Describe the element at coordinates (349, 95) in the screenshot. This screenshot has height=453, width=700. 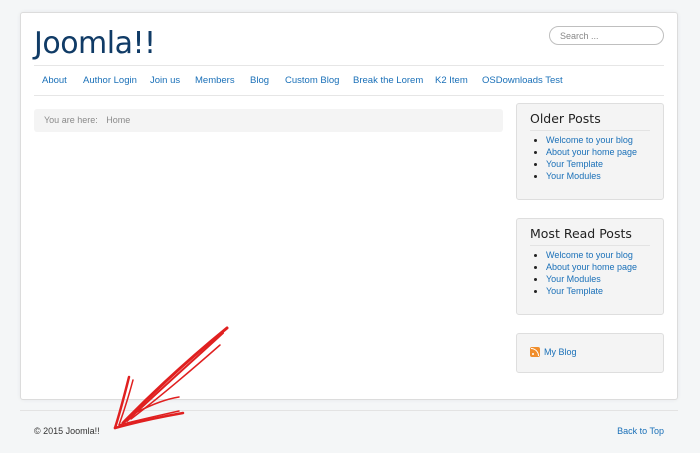
I see `nav-divider` at that location.